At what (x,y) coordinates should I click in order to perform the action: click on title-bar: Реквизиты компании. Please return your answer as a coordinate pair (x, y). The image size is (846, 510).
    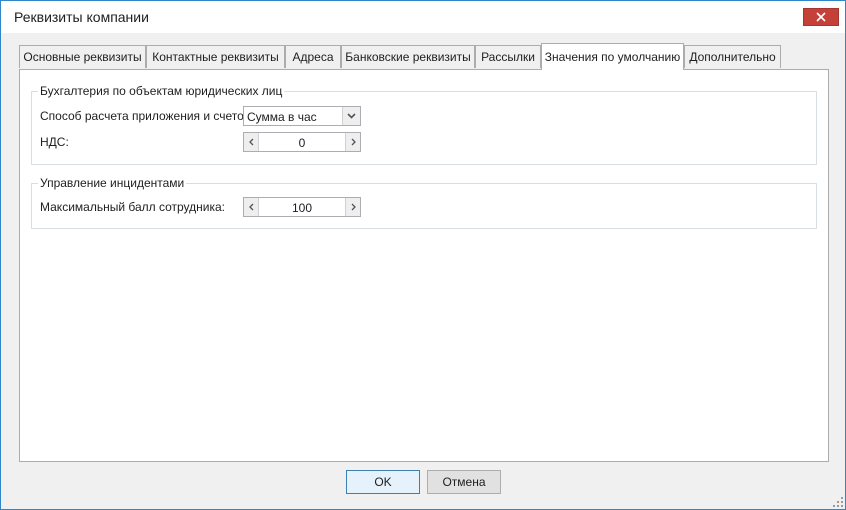
    Looking at the image, I should click on (423, 17).